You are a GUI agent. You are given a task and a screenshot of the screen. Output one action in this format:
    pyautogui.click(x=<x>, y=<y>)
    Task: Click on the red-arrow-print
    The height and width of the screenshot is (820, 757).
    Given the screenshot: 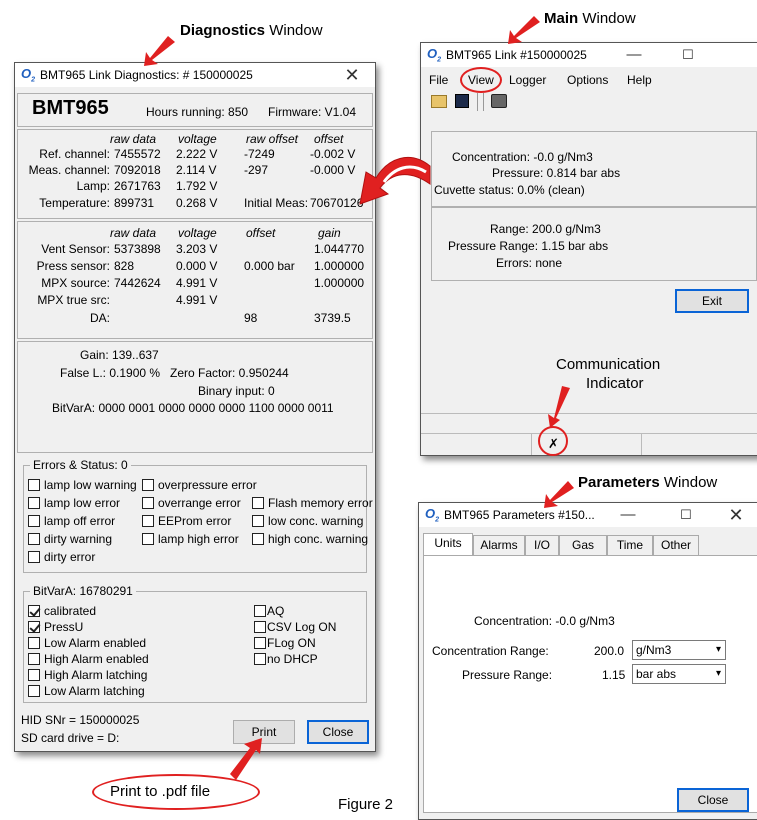 What is the action you would take?
    pyautogui.click(x=246, y=759)
    